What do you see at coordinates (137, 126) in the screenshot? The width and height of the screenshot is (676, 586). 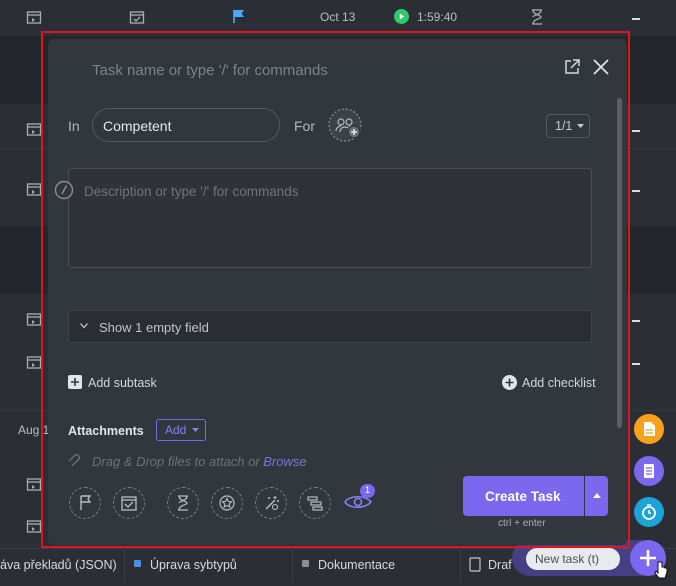 I see `list-value: Competent` at bounding box center [137, 126].